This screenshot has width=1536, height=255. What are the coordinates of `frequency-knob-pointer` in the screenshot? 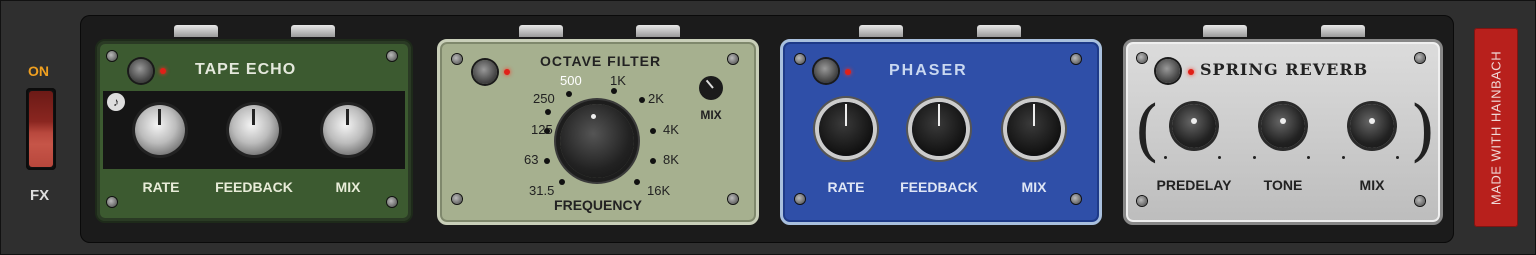 It's located at (593, 116).